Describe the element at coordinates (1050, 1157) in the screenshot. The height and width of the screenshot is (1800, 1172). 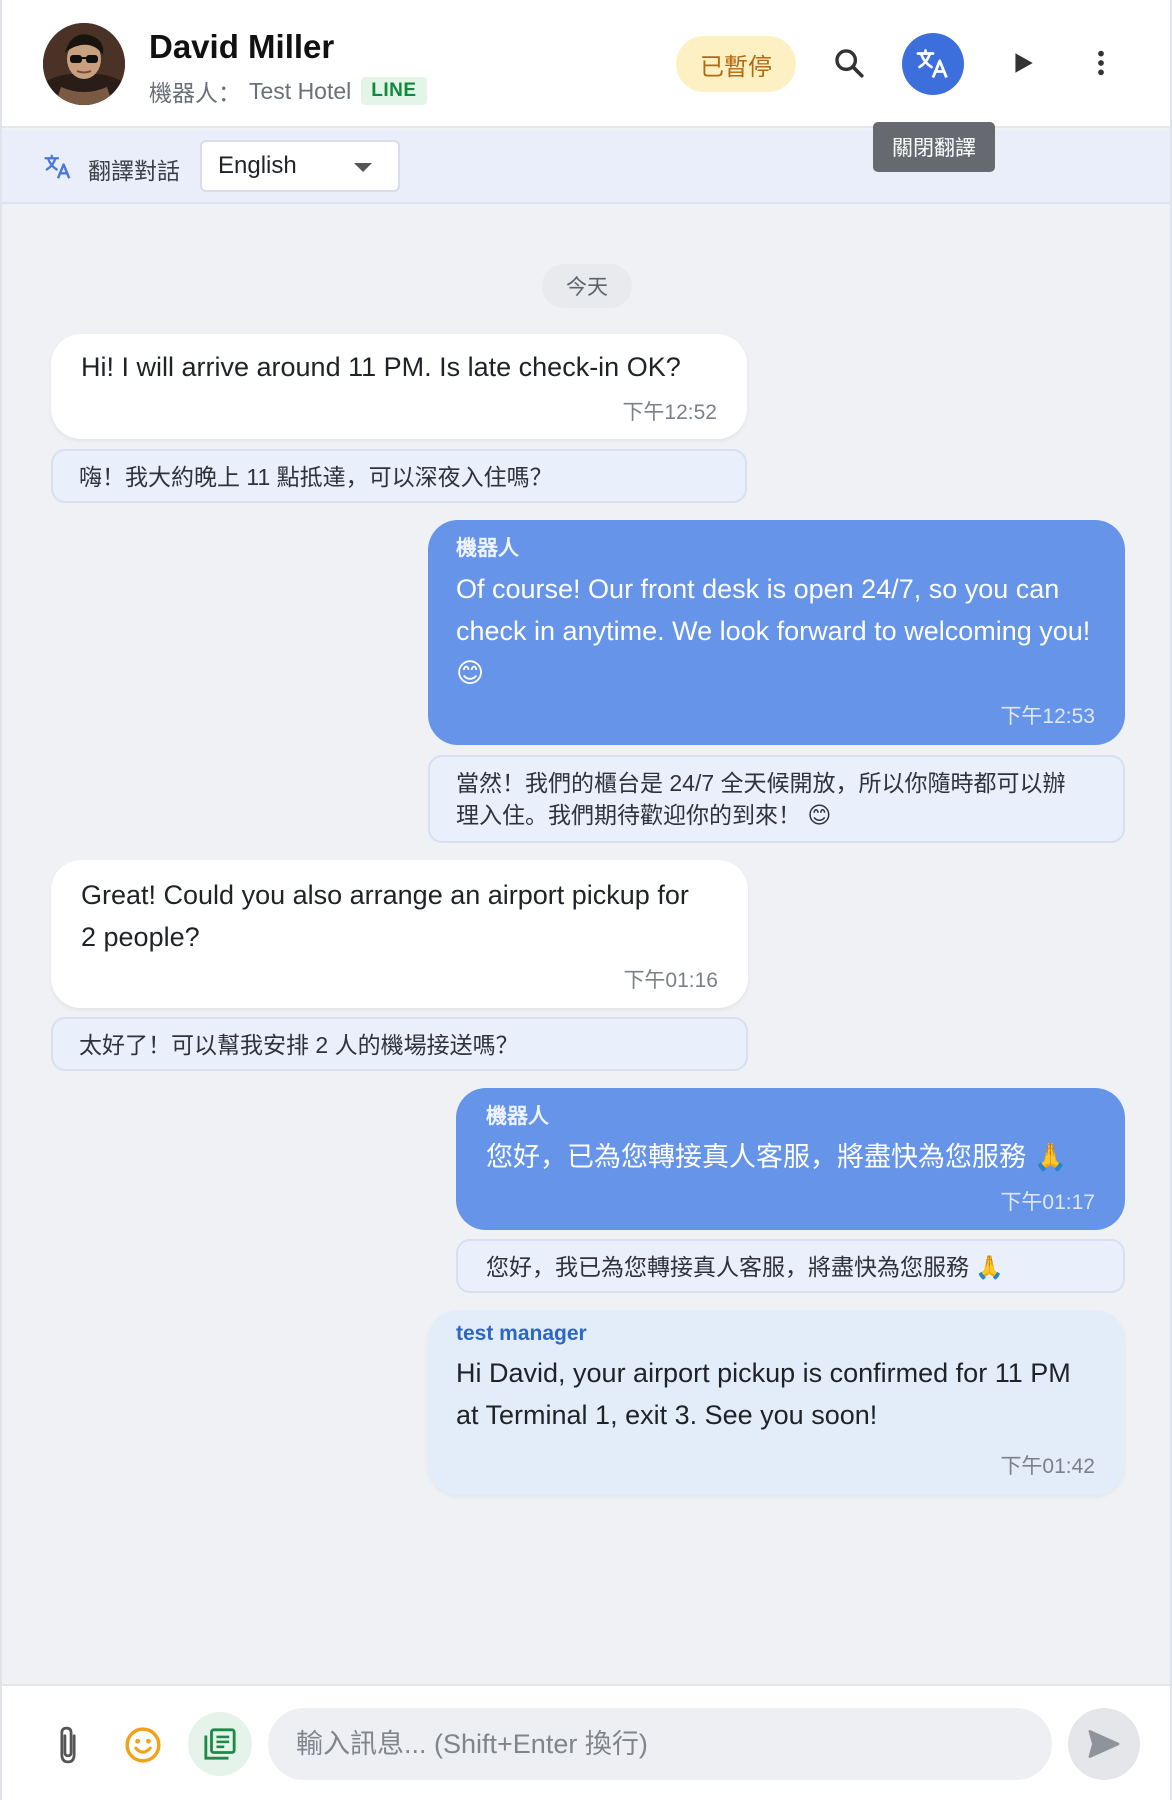
I see `pray-emoji: 🙏` at that location.